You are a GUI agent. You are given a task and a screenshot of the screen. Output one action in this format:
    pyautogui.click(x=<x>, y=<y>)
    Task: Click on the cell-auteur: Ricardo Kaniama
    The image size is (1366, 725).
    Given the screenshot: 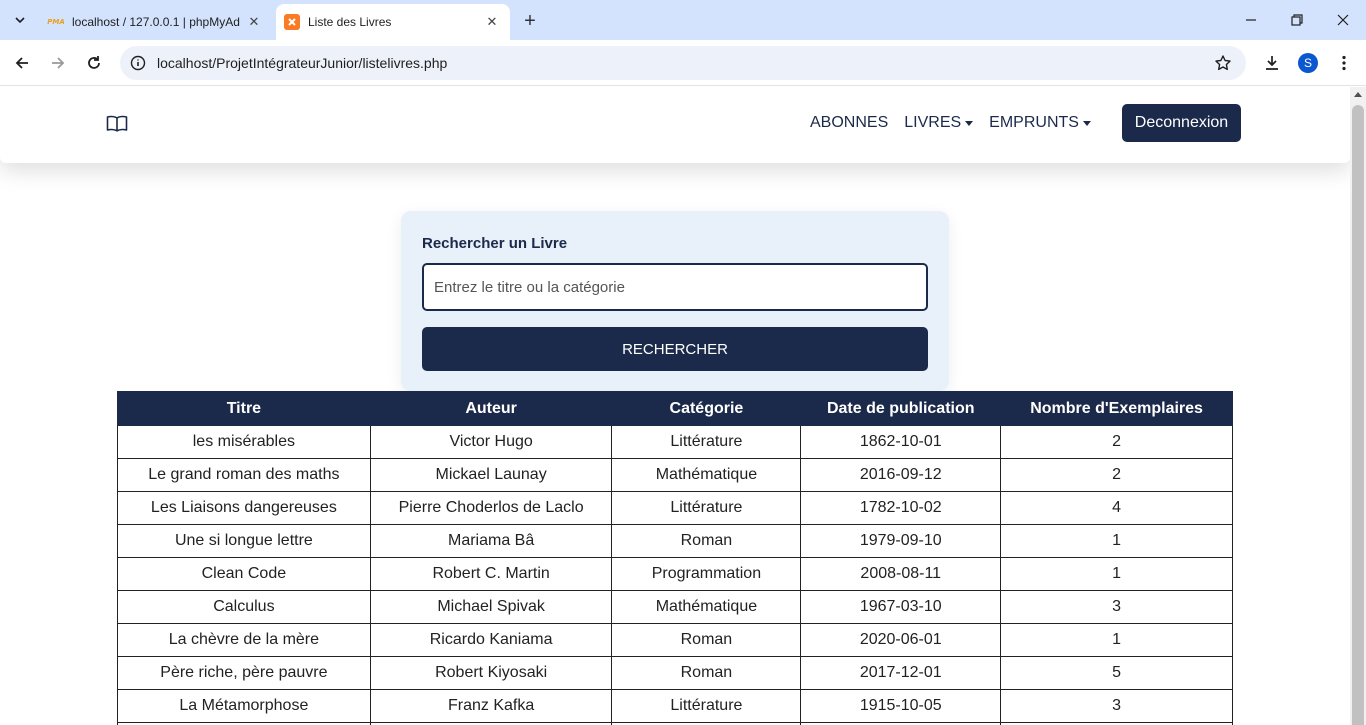 What is the action you would take?
    pyautogui.click(x=491, y=640)
    